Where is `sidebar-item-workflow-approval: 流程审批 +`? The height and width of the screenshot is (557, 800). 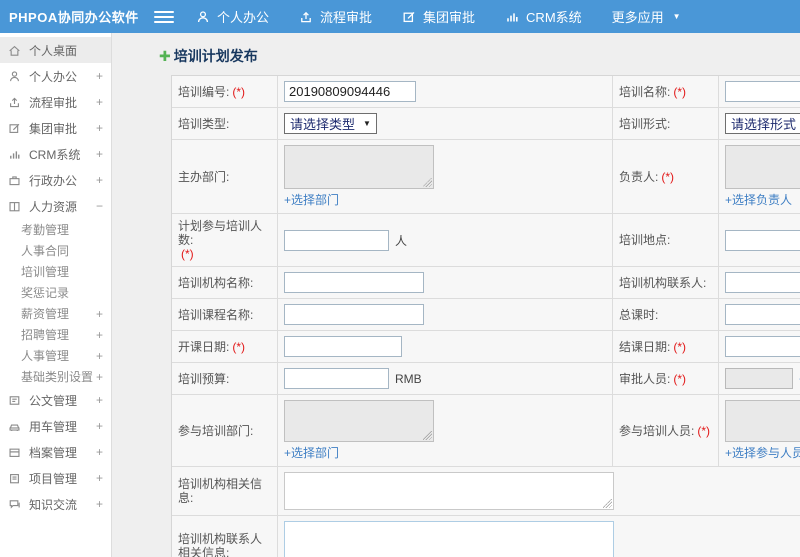 sidebar-item-workflow-approval: 流程审批 + is located at coordinates (55, 102).